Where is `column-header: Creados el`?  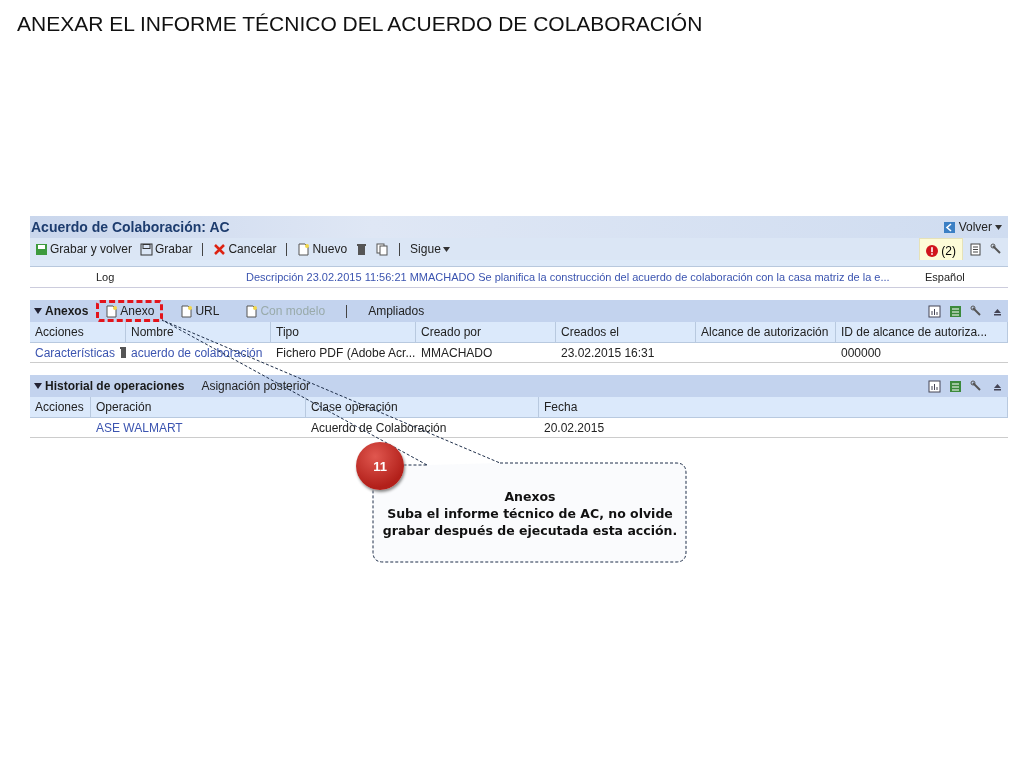
column-header: Creados el is located at coordinates (626, 332).